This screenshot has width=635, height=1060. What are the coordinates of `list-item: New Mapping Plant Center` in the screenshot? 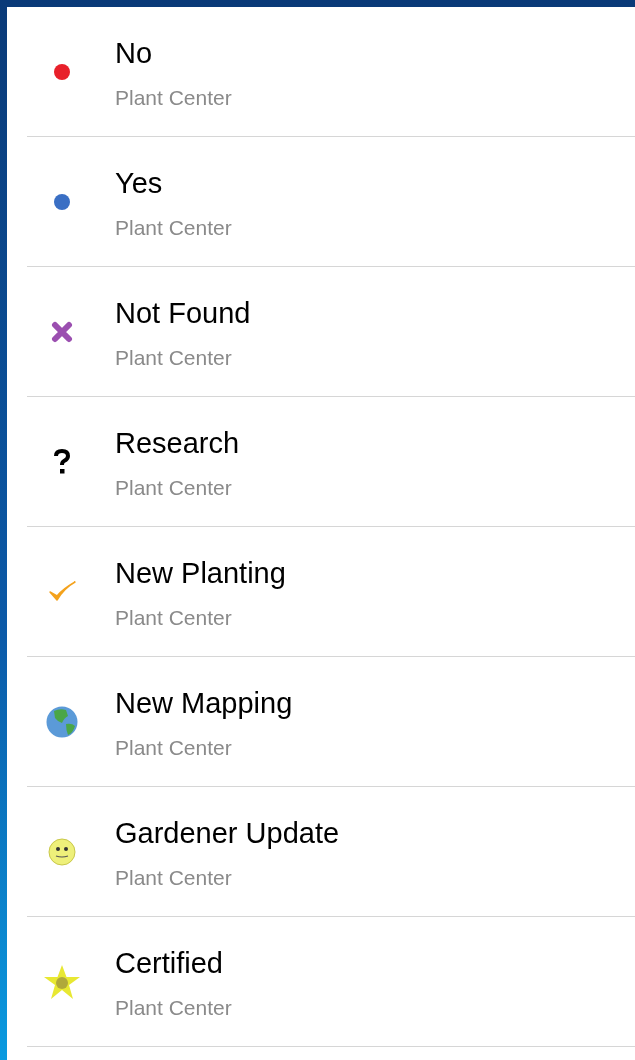 It's located at (331, 722).